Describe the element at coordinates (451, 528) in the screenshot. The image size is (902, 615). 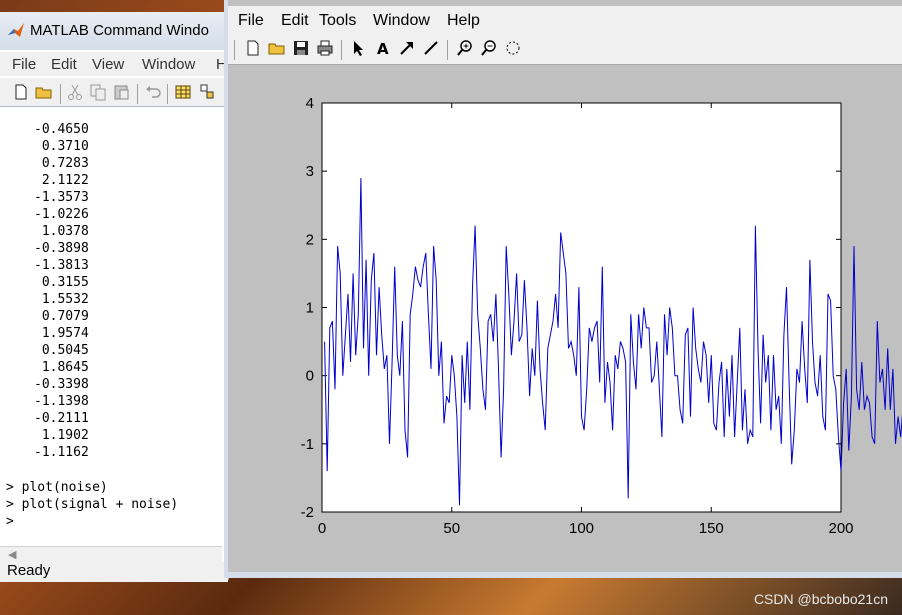
I see `x-tick-label: 50` at that location.